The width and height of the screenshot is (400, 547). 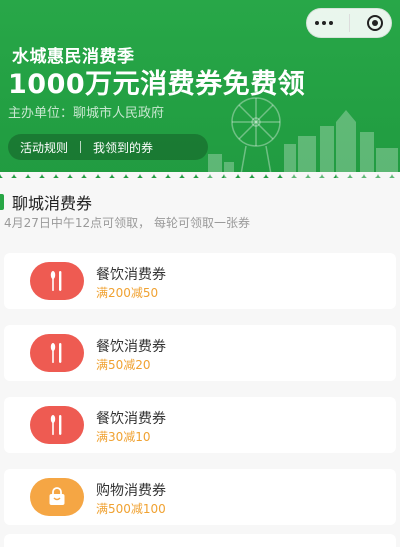 I want to click on mini-program-capsule, so click(x=349, y=23).